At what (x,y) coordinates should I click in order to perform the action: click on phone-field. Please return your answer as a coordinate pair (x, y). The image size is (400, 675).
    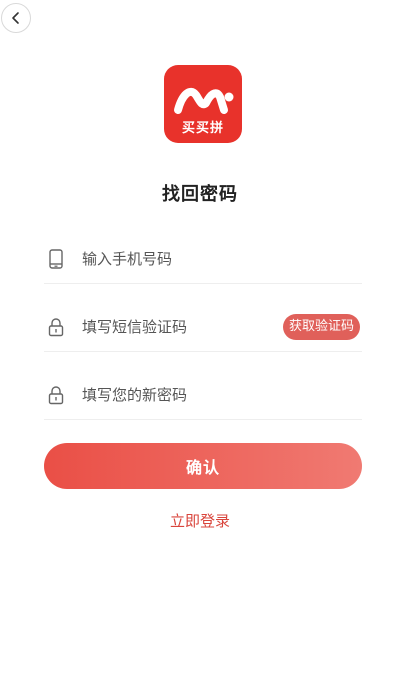
    Looking at the image, I should click on (203, 259).